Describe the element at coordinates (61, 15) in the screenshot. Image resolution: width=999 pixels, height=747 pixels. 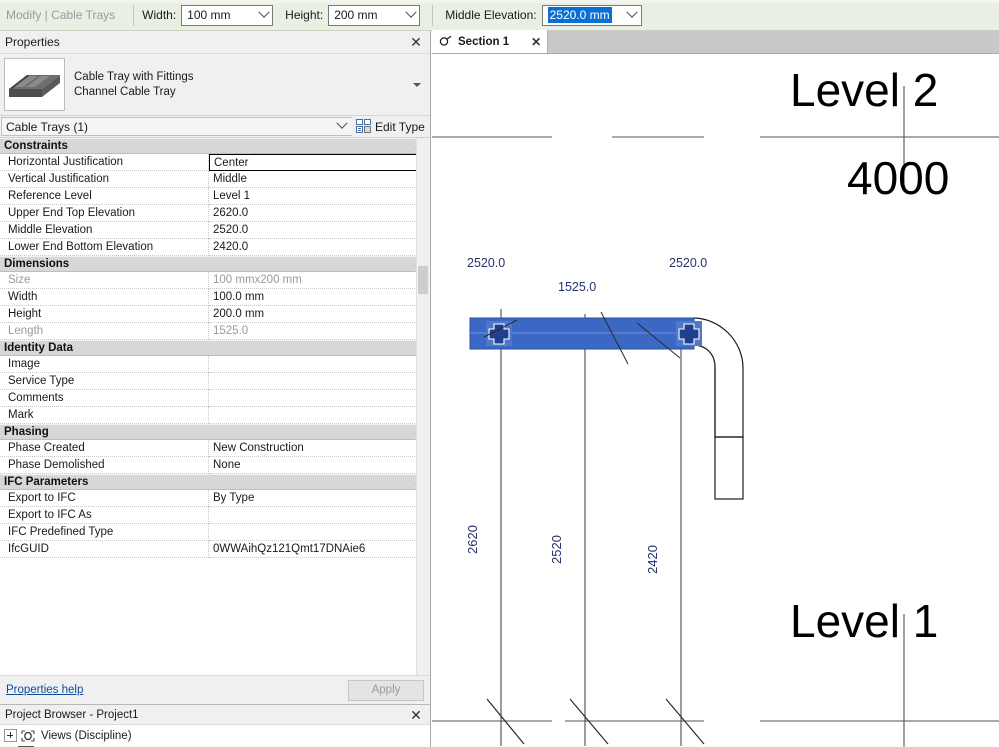
I see `context-ribbon-label: Modify | Cable Trays` at that location.